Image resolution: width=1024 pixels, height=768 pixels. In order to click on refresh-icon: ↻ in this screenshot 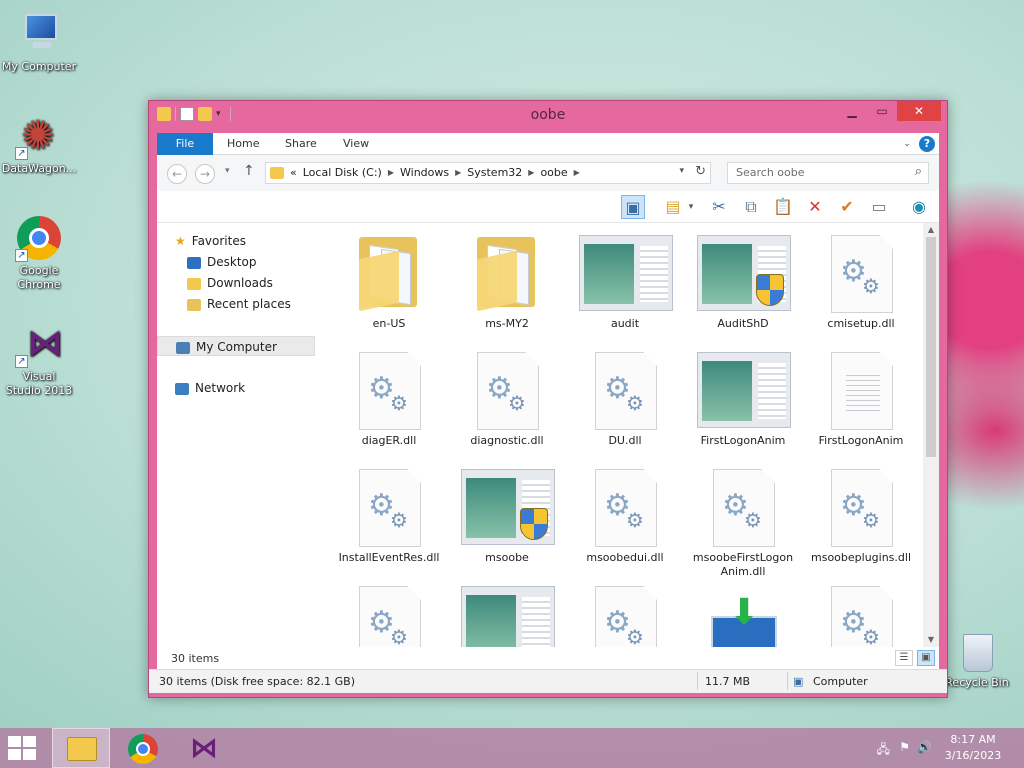, I will do `click(700, 171)`.